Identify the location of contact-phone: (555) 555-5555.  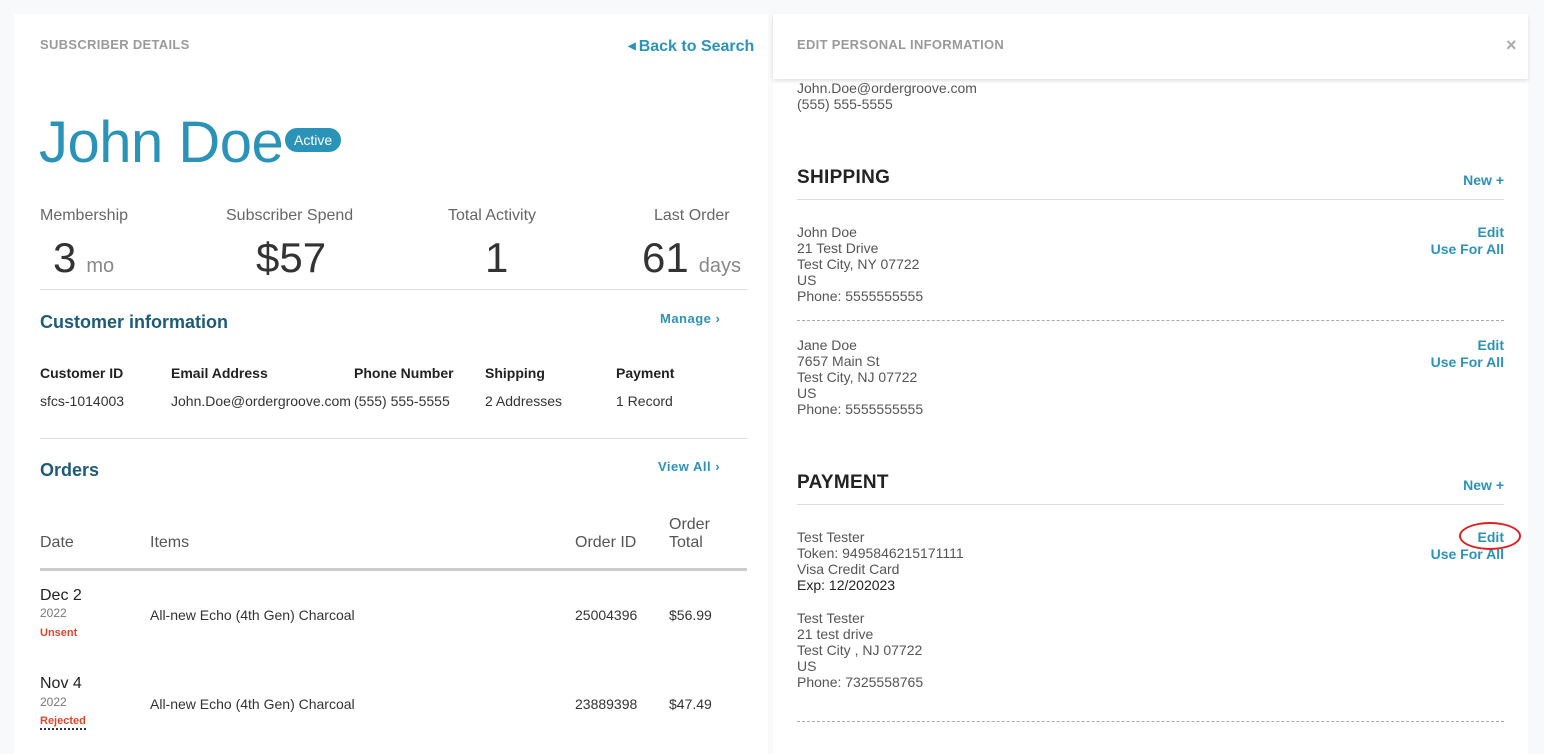
(845, 104).